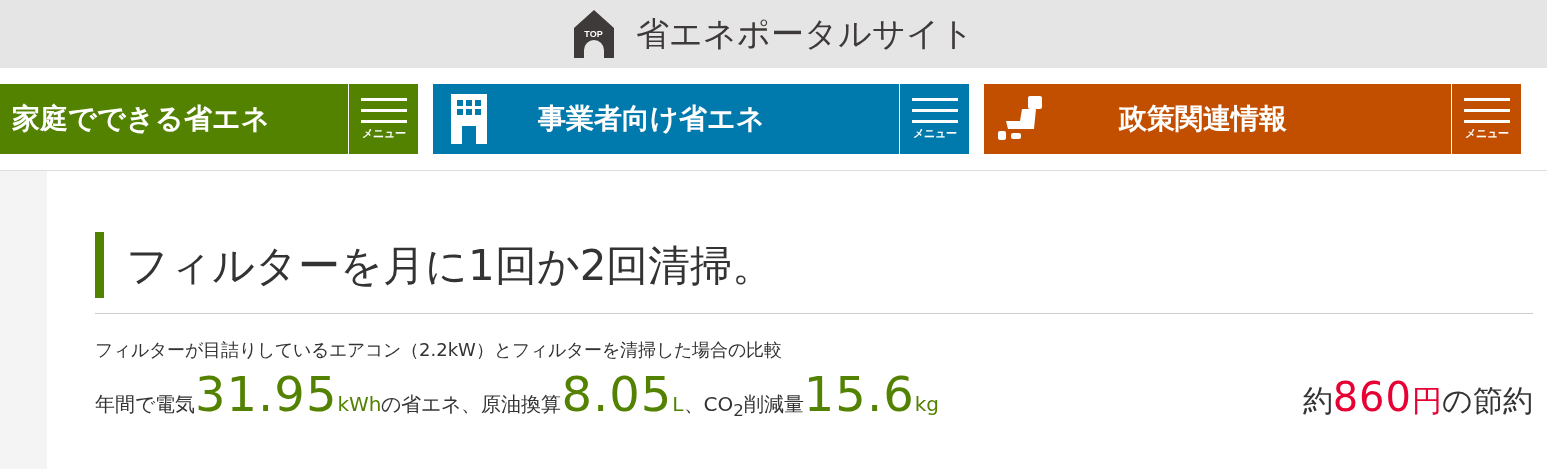  Describe the element at coordinates (517, 394) in the screenshot. I see `savings-summary: 年間で電気31.95 kWhの省エネ、原油換算8.05 L、CO$_{2}$削減量 15.6 kg` at that location.